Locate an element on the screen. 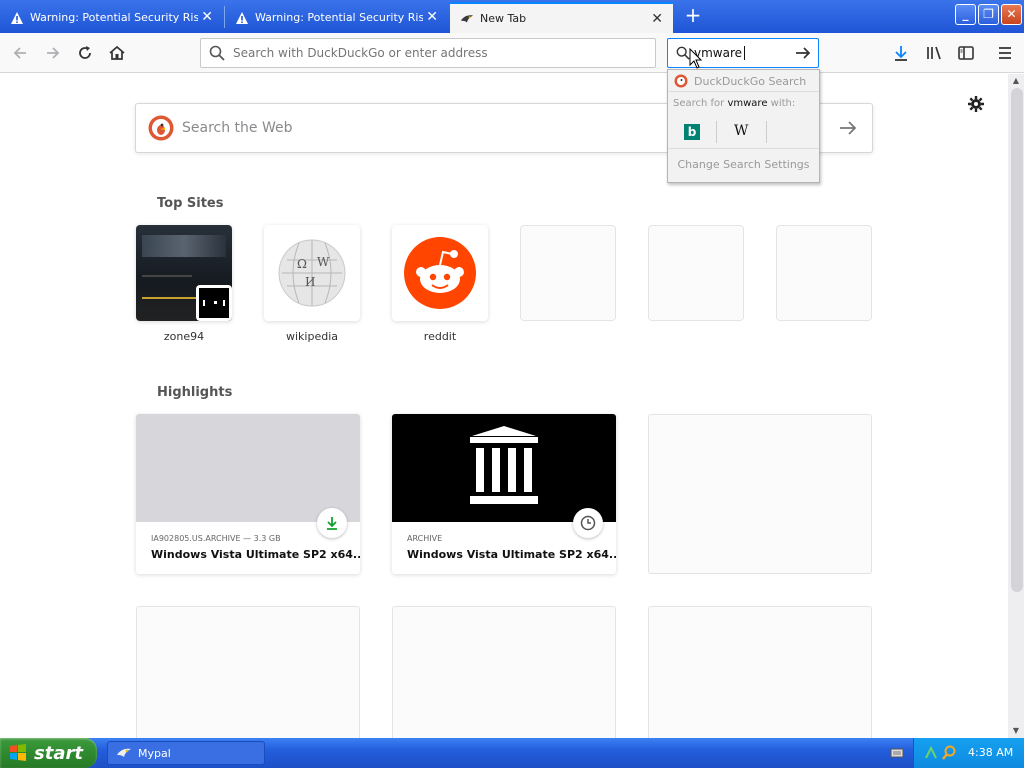  top-site-label: zone94 is located at coordinates (184, 336).